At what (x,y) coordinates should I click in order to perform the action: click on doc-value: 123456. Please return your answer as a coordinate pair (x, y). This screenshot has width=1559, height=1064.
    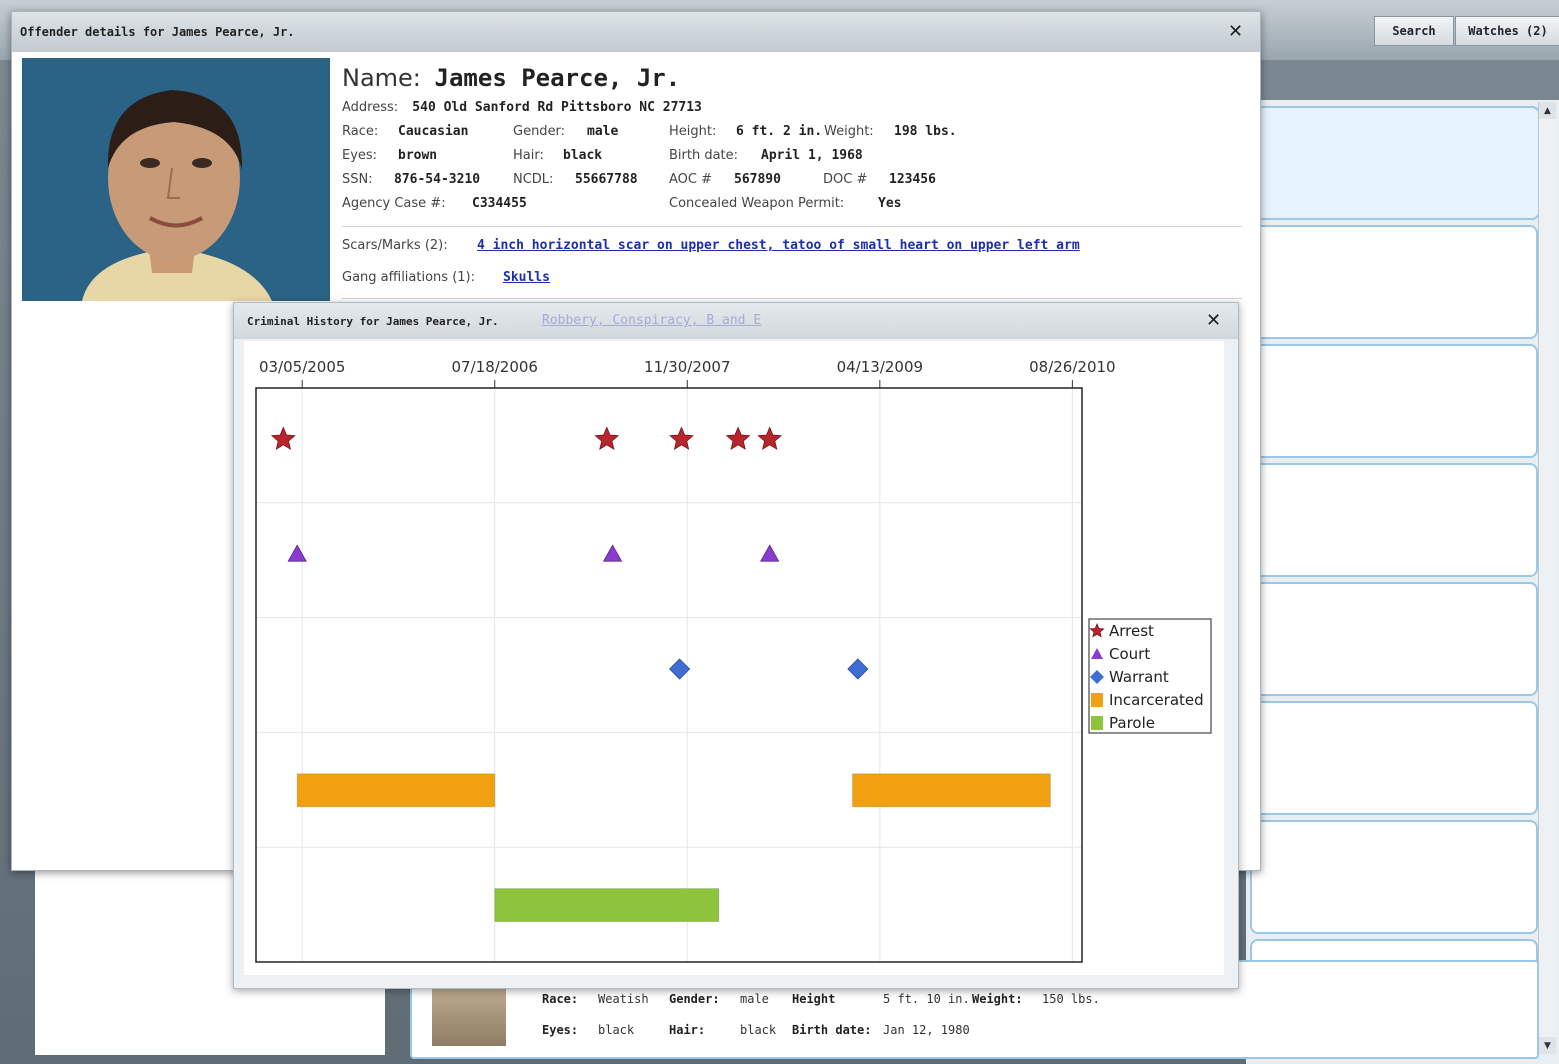
    Looking at the image, I should click on (912, 179).